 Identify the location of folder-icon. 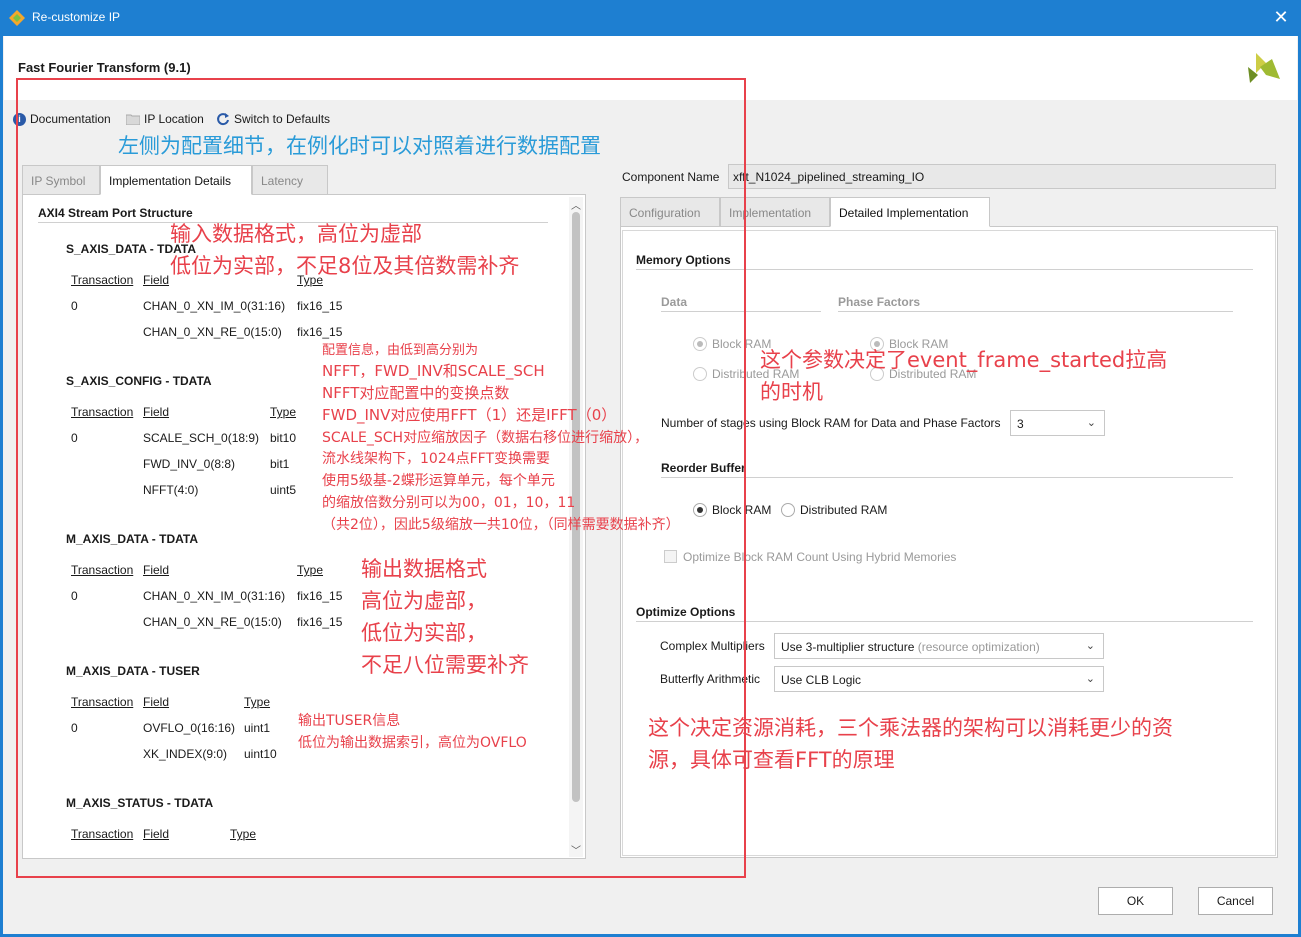
(133, 119).